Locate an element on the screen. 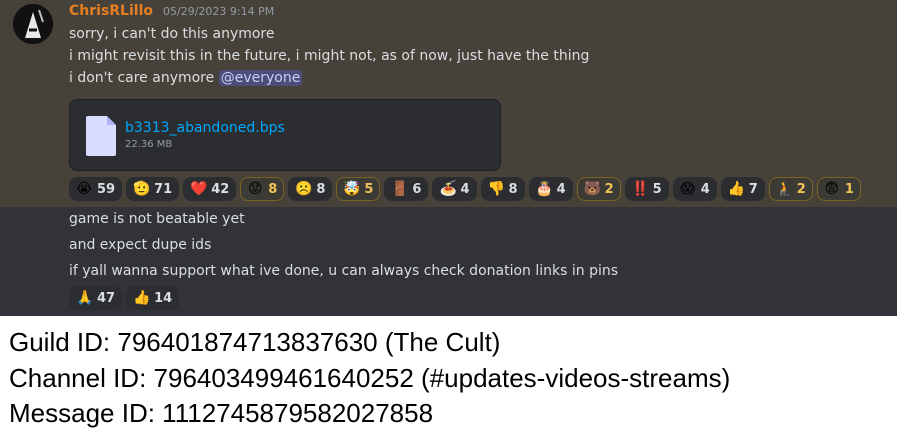 This screenshot has height=441, width=897. reaction-emoji-icon: 😱 is located at coordinates (687, 189).